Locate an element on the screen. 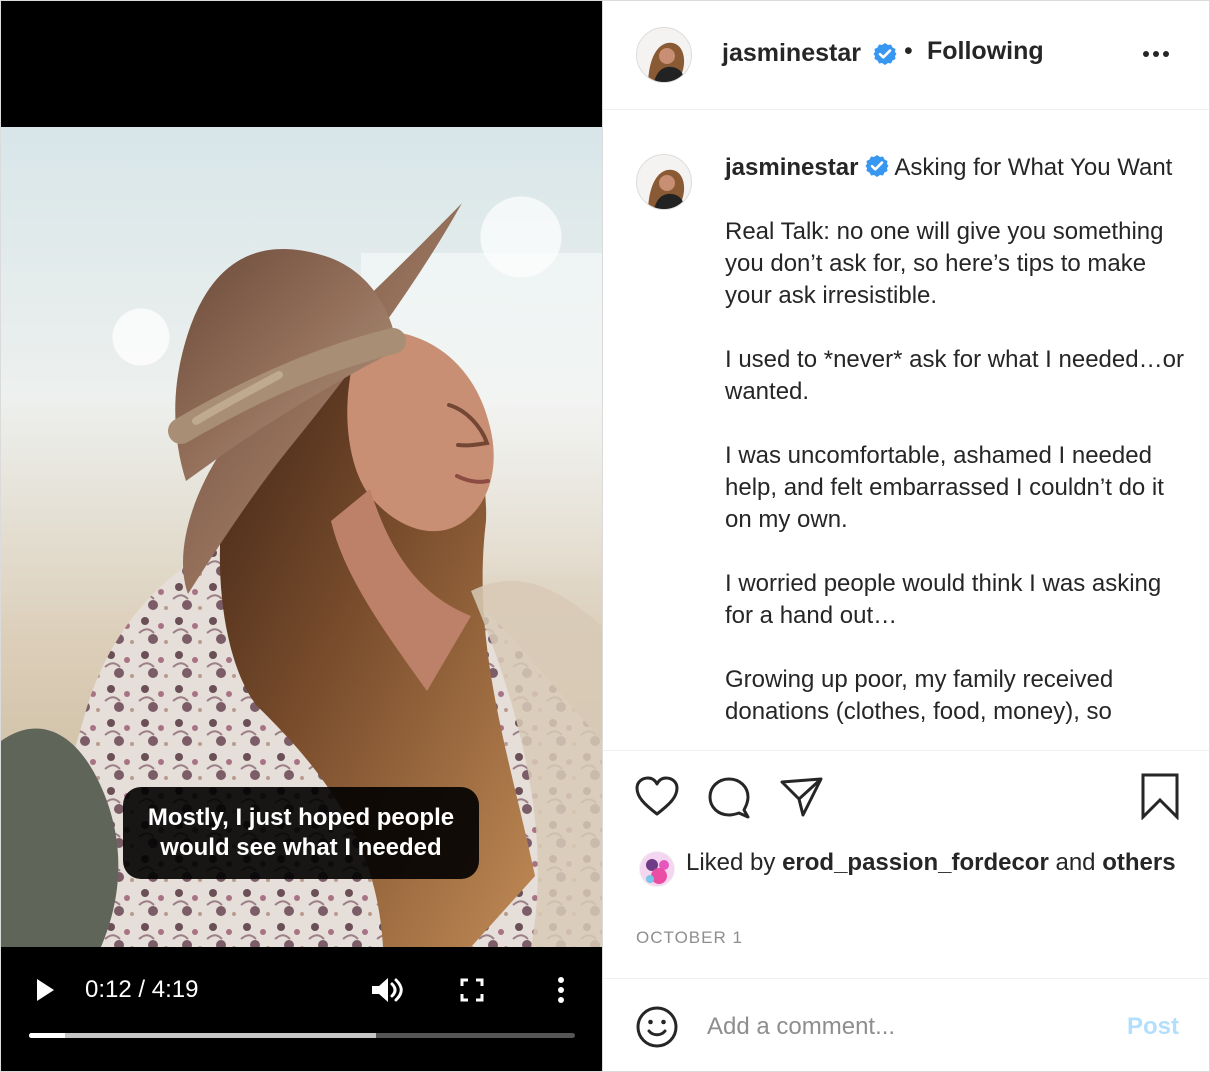 Image resolution: width=1210 pixels, height=1072 pixels. play-icon is located at coordinates (45, 990).